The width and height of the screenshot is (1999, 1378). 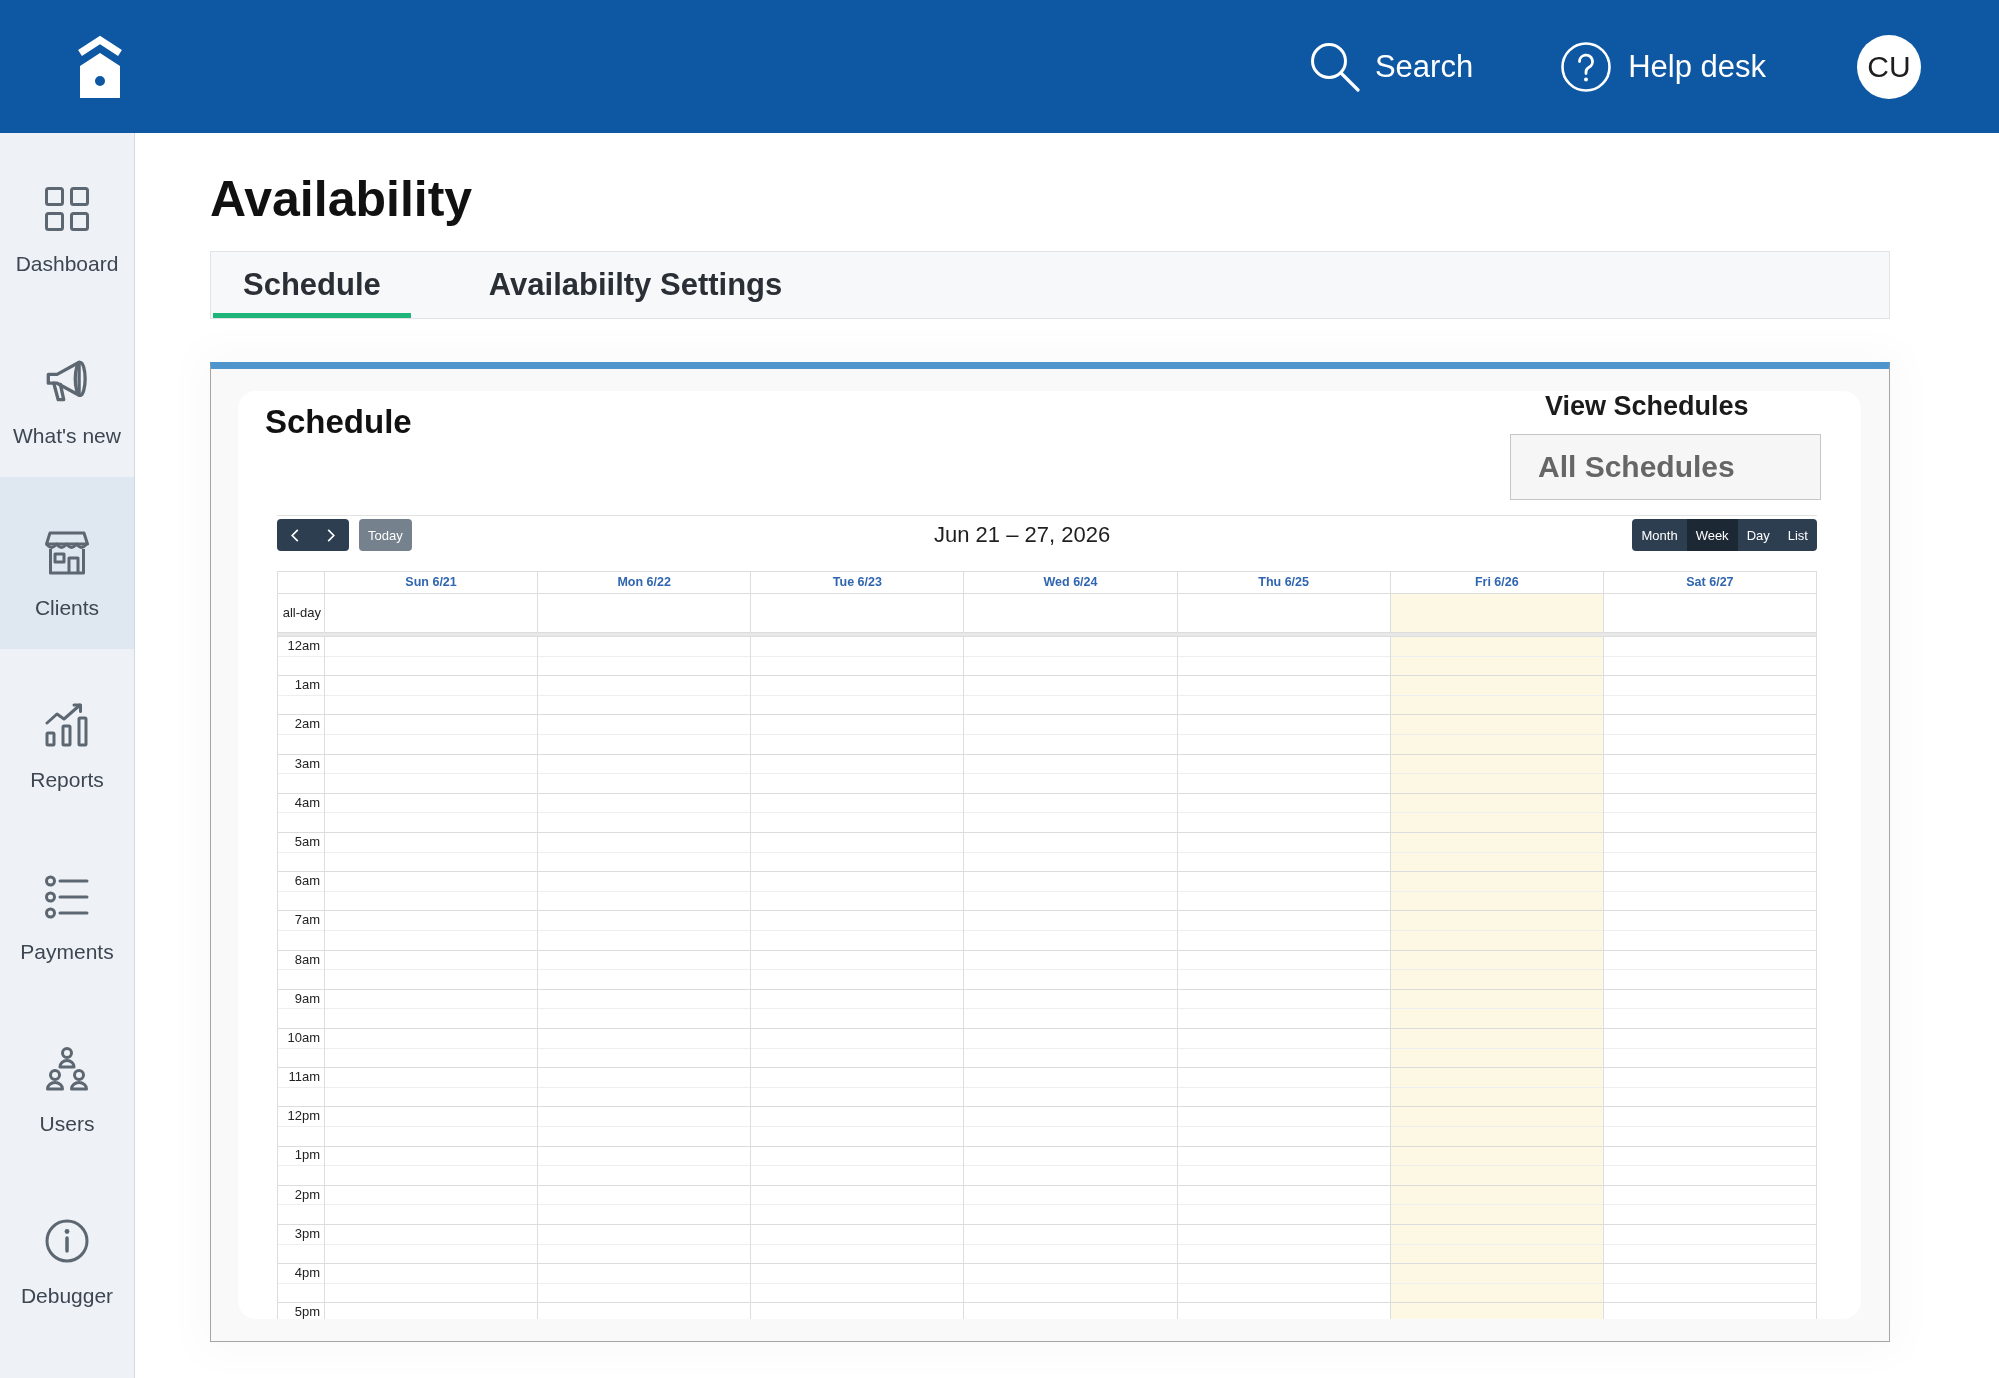 I want to click on day-header: Thu 6/25, so click(x=1283, y=582).